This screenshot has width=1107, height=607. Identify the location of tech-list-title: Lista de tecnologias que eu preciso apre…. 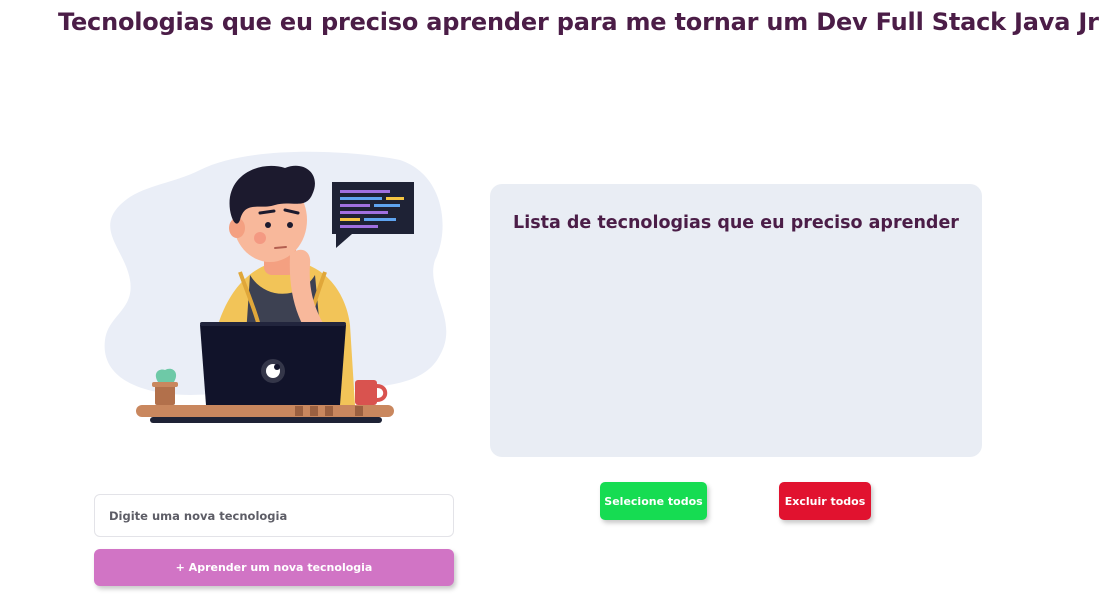
(736, 223).